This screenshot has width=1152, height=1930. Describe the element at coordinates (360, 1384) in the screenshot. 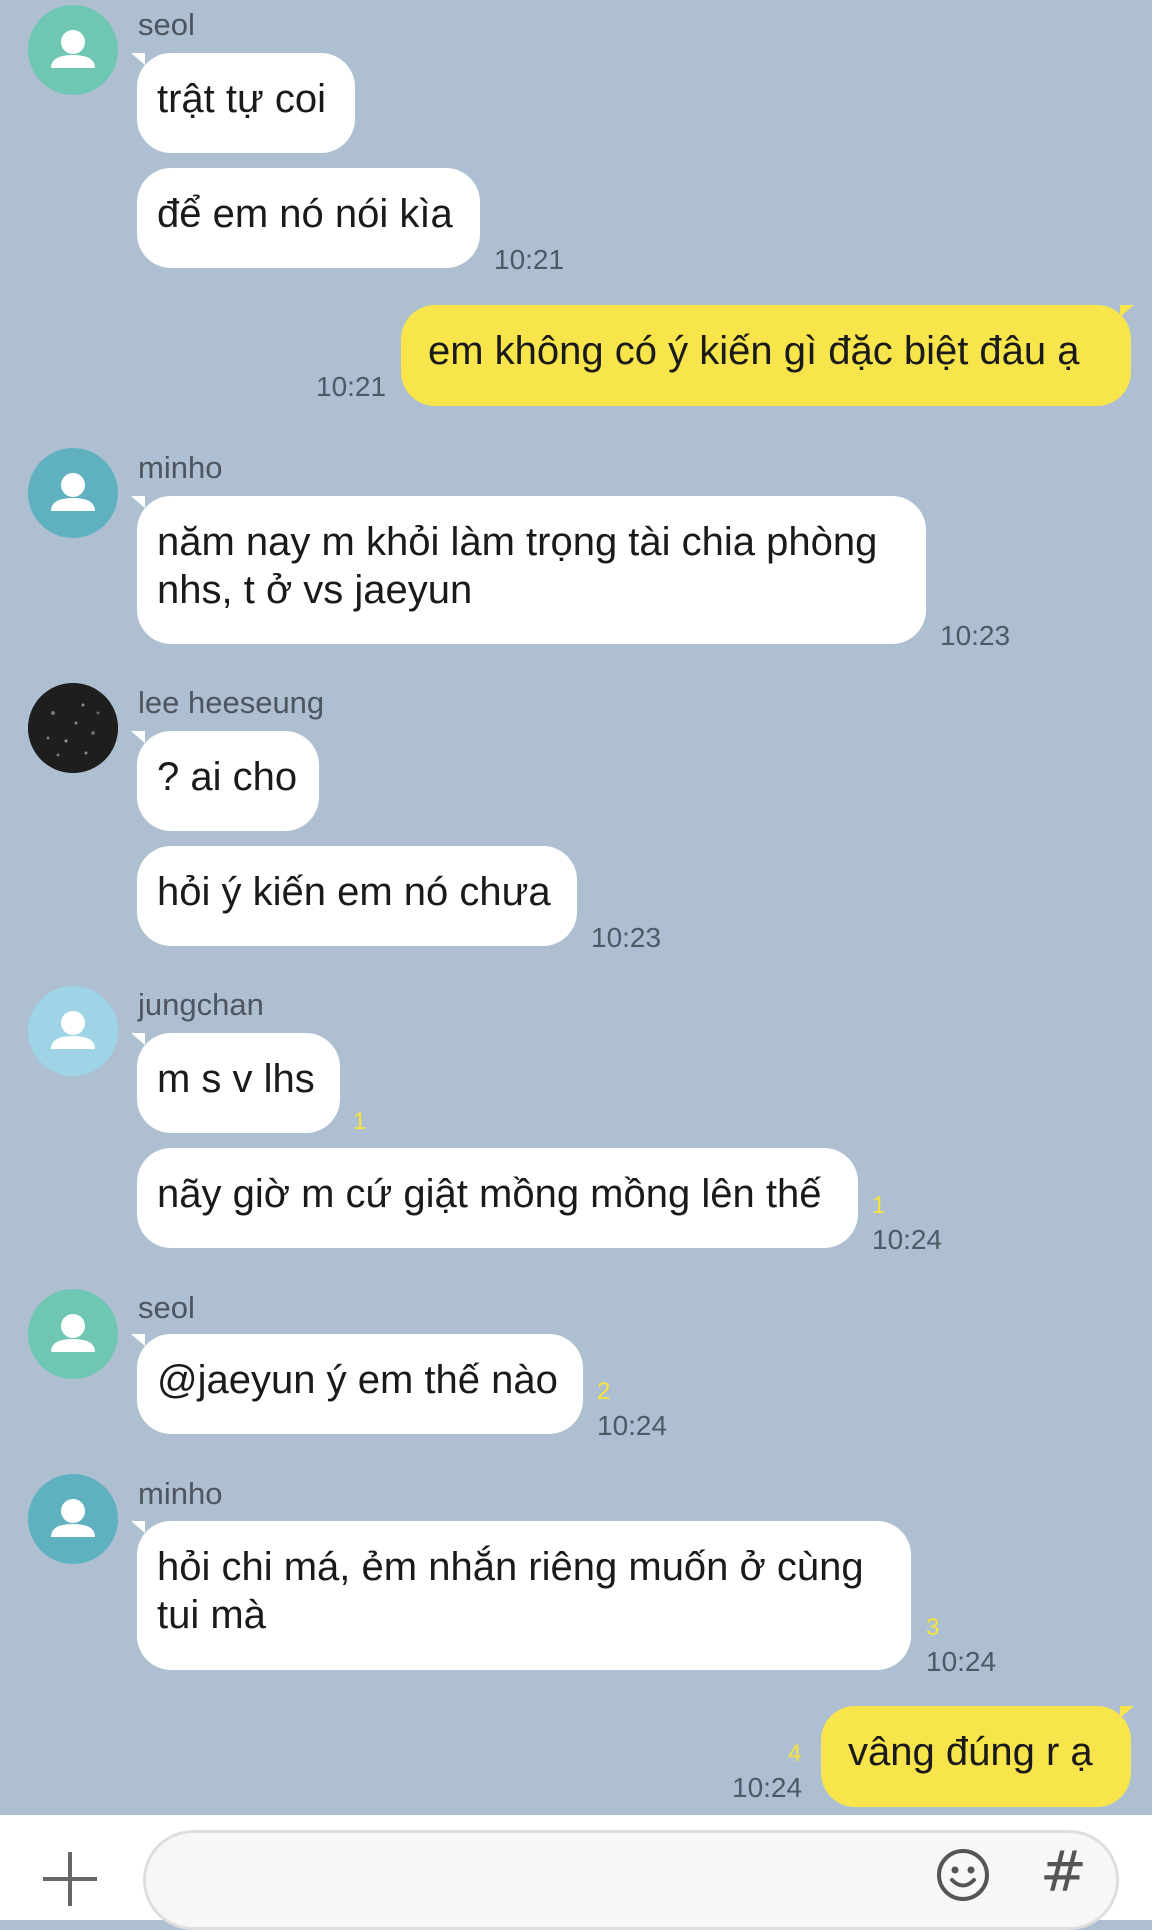

I see `message-bubble: @jaeyun ý em thế nào` at that location.